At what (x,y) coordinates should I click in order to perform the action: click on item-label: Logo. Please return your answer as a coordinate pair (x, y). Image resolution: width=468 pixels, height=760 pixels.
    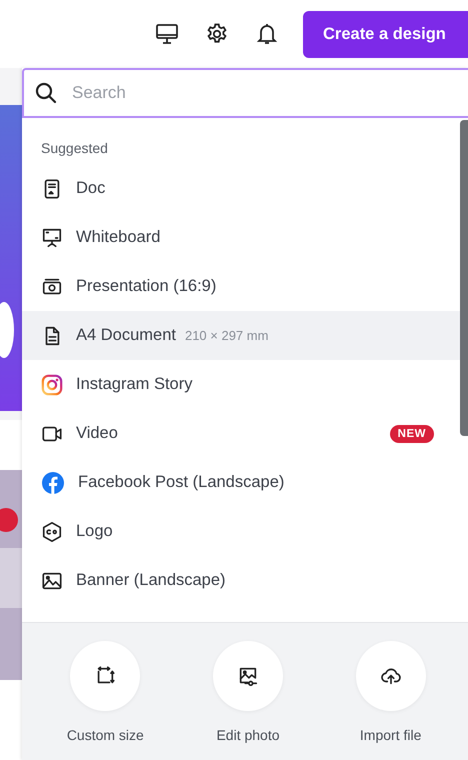
    Looking at the image, I should click on (94, 531).